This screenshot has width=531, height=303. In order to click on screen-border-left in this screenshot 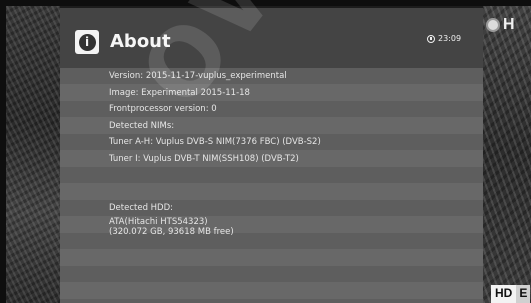, I will do `click(3, 151)`.